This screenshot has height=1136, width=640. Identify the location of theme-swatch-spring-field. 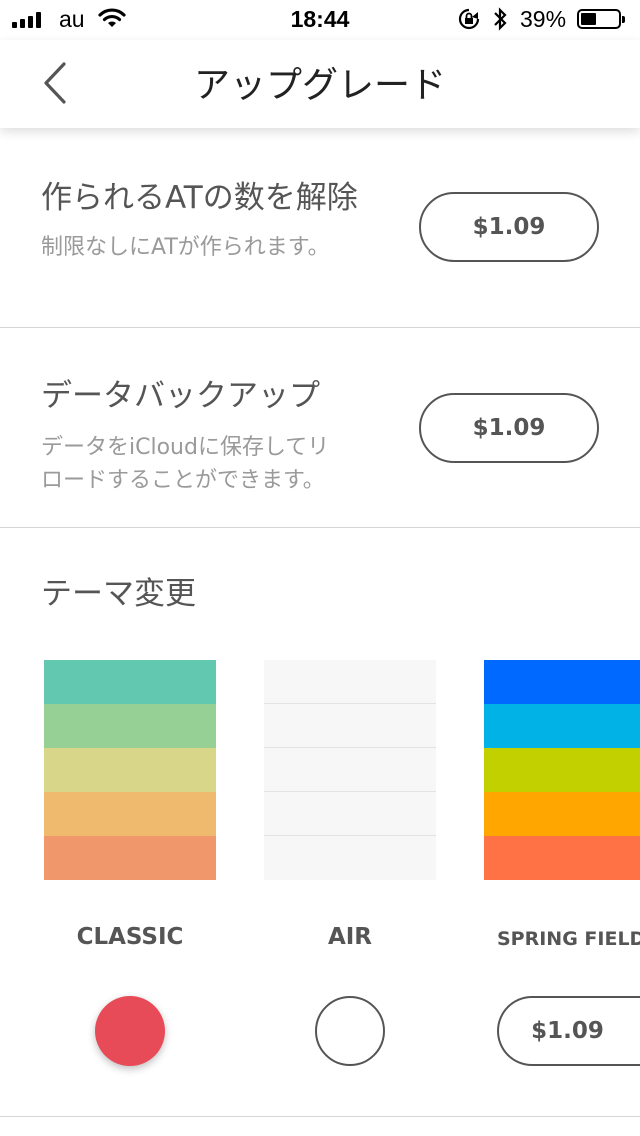
(562, 770).